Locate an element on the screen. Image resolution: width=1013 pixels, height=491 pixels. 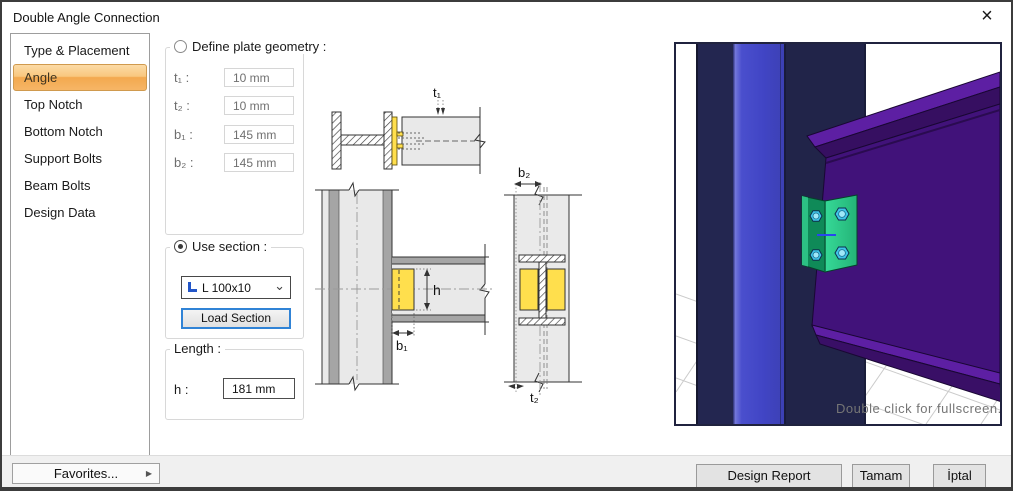
section-dropdown-value: L 100x10 is located at coordinates (226, 287).